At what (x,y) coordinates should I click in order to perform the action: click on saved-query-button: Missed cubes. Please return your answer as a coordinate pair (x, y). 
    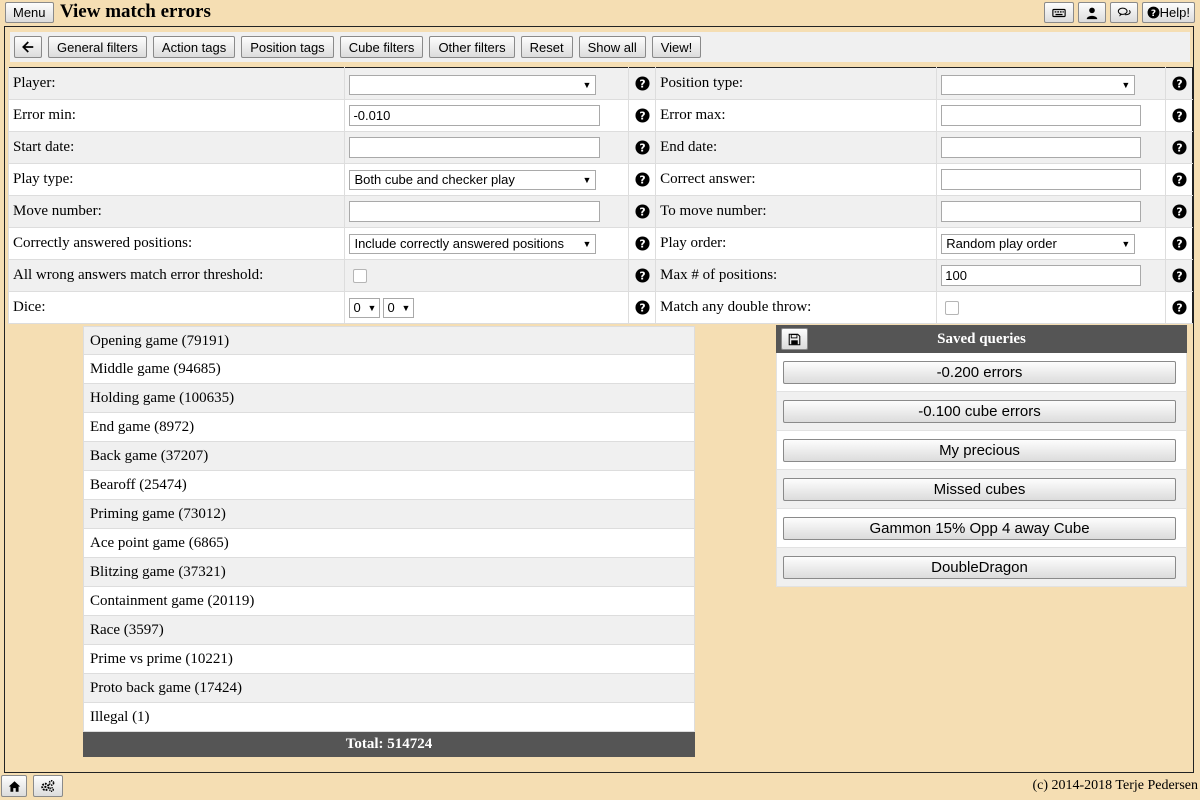
    Looking at the image, I should click on (979, 489).